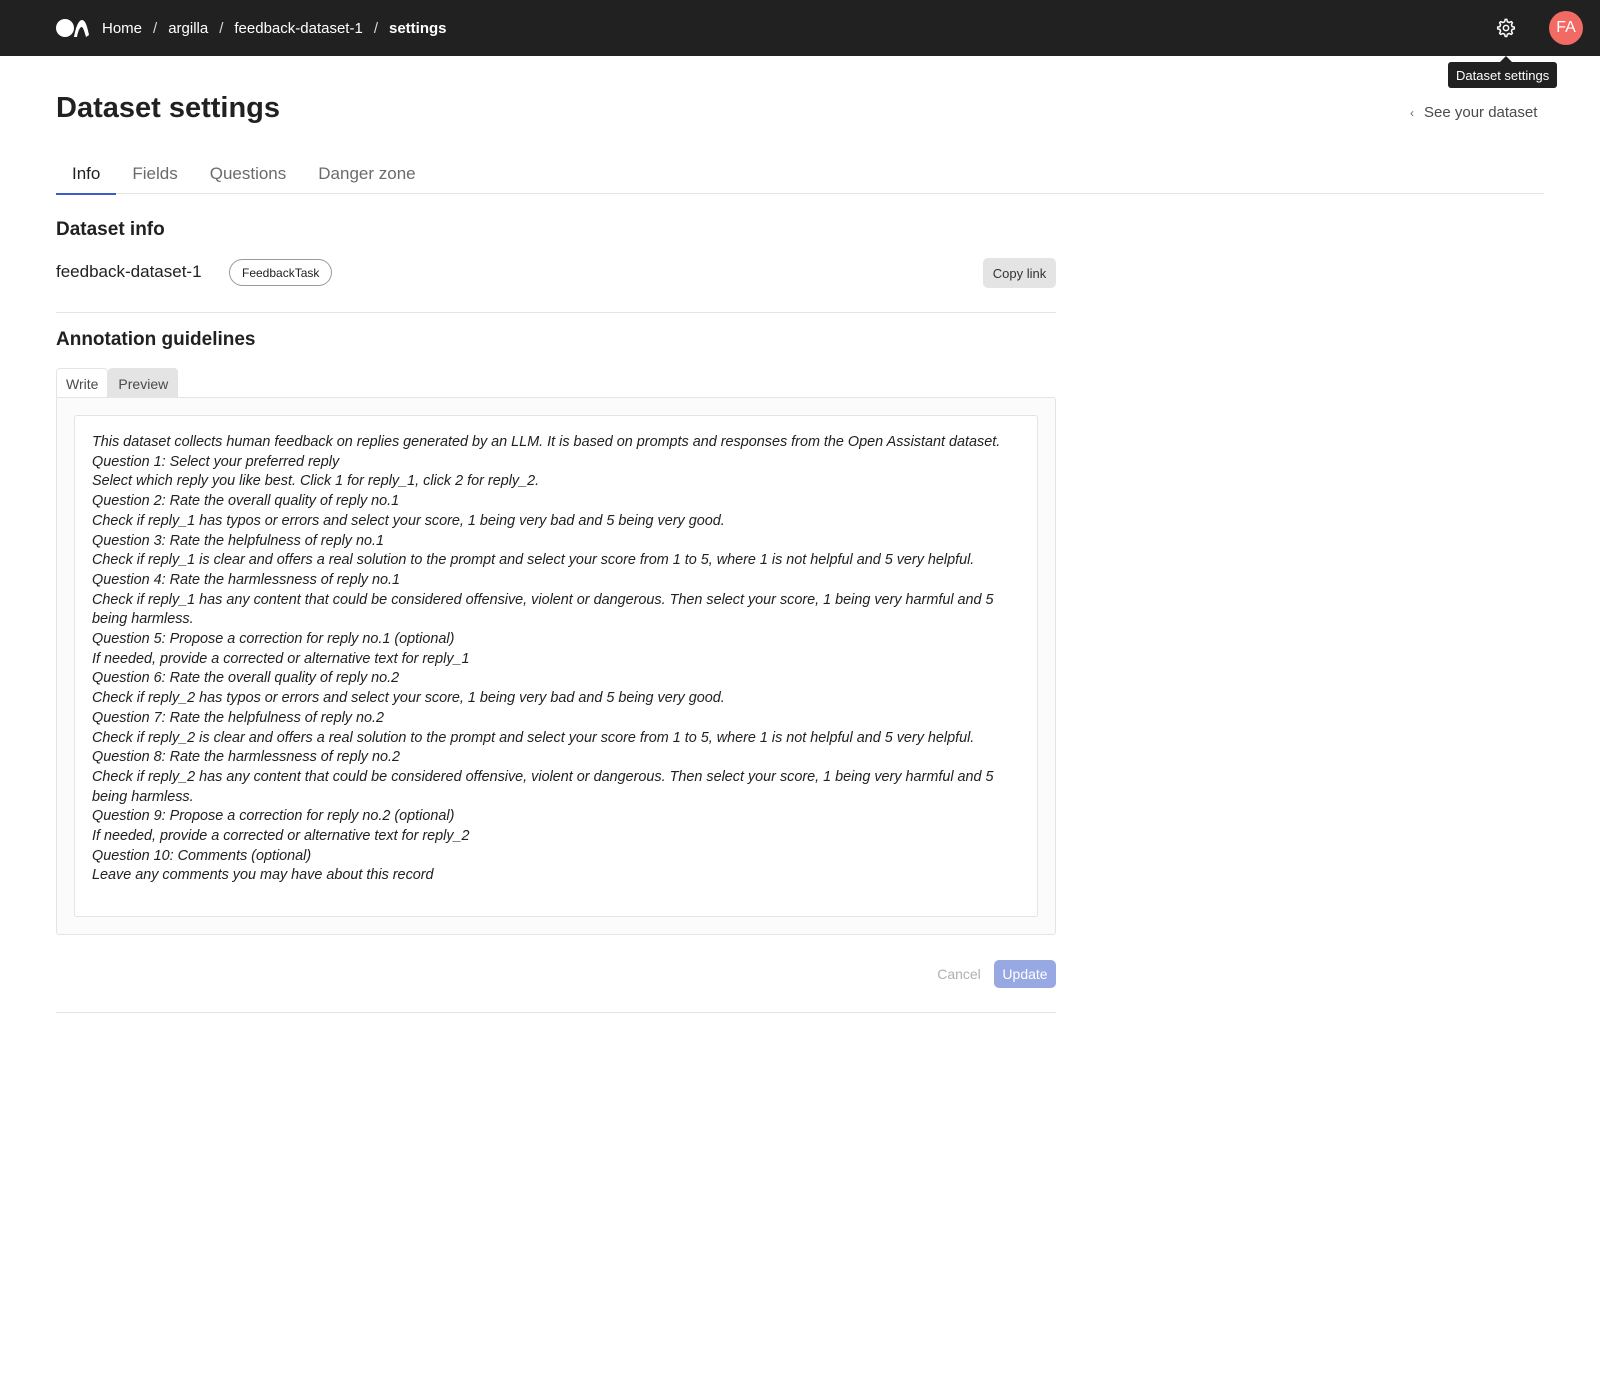  Describe the element at coordinates (248, 176) in the screenshot. I see `tab-questions: Questions` at that location.